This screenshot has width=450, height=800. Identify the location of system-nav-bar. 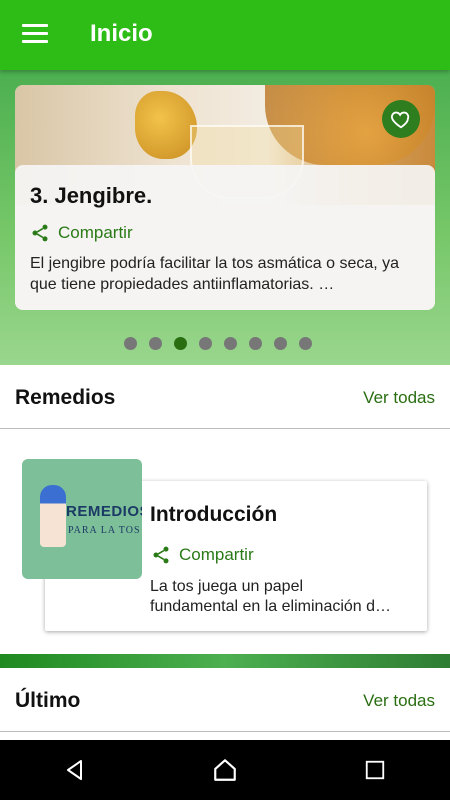
(225, 770).